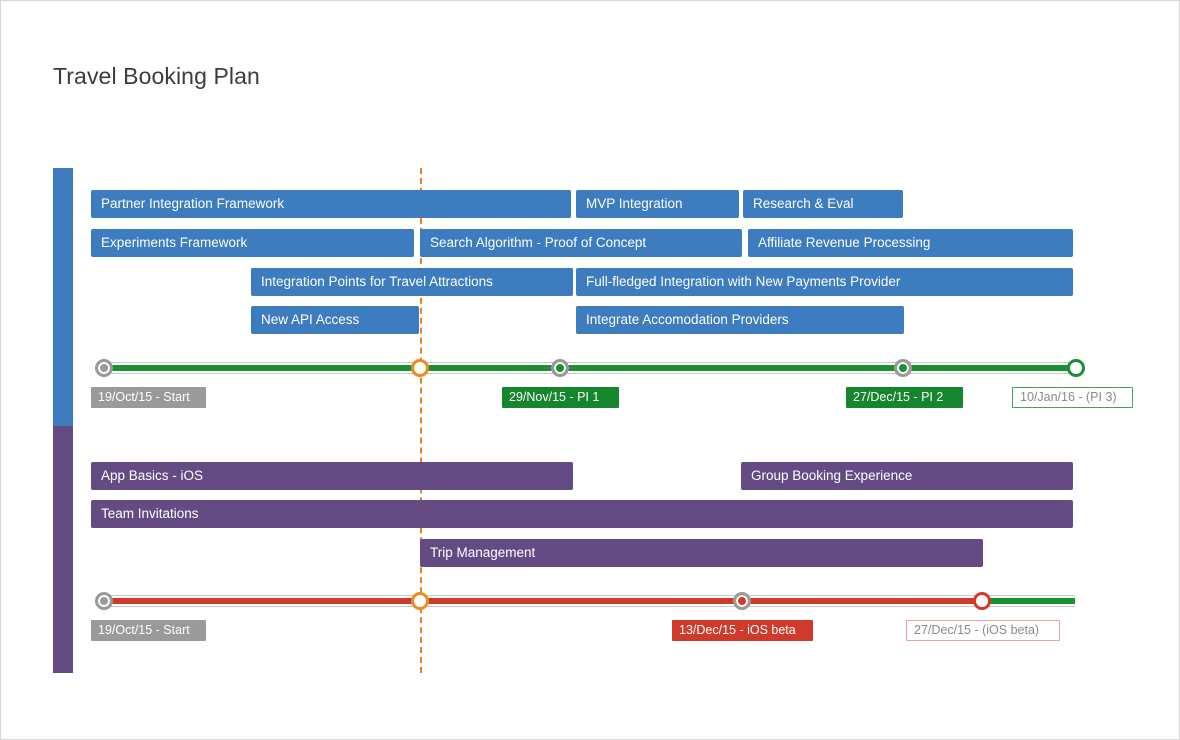  Describe the element at coordinates (582, 514) in the screenshot. I see `task-bar: Team Invitations` at that location.